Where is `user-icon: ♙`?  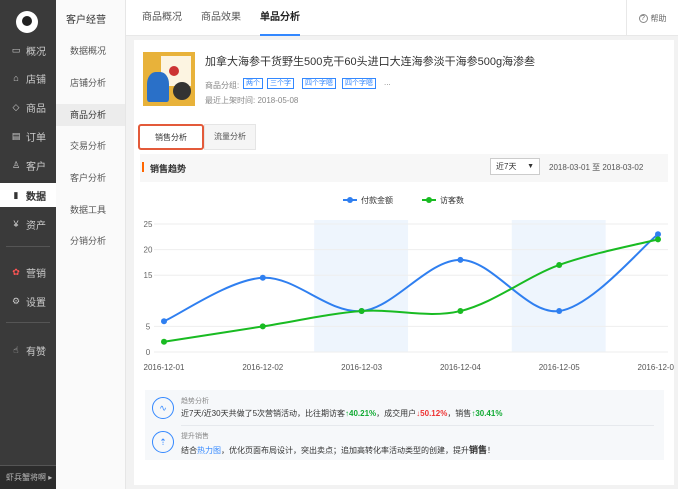
user-icon: ♙ is located at coordinates (16, 164).